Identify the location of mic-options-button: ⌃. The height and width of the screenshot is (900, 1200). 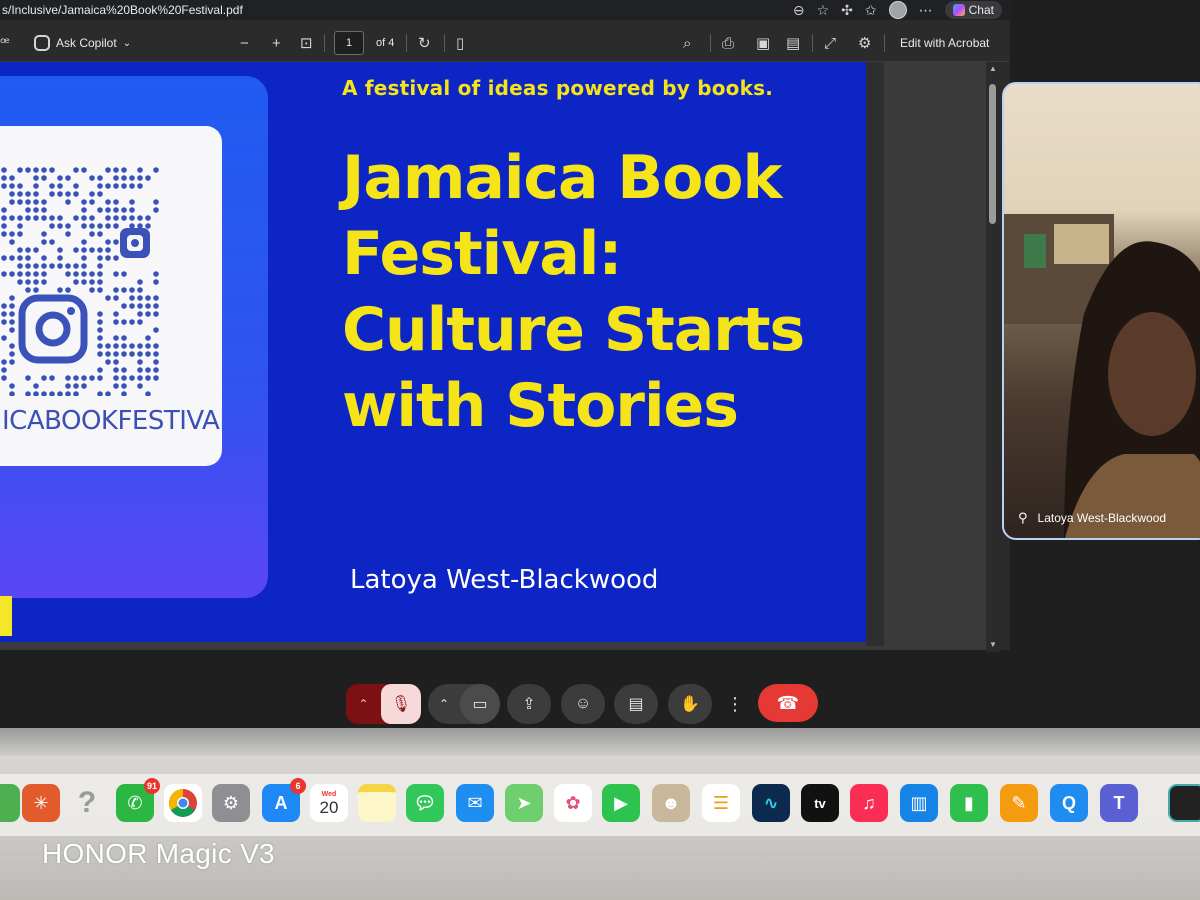
(363, 704).